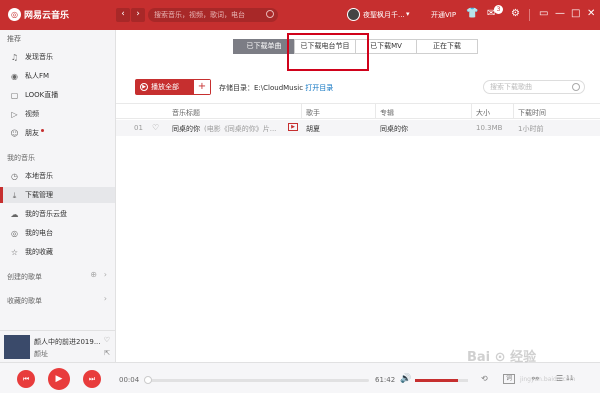  I want to click on column-download-time: 下载时间, so click(532, 113).